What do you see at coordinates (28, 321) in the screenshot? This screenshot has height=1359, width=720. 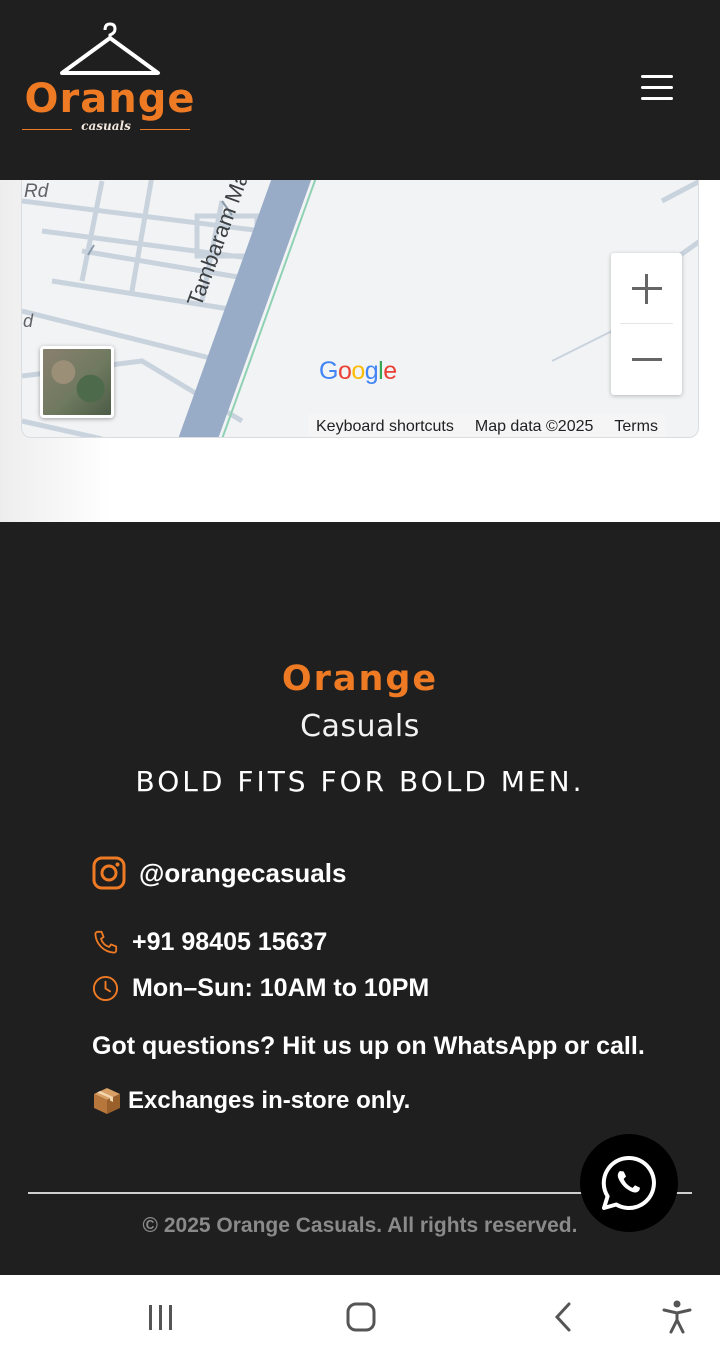 I see `map-street-label: d` at bounding box center [28, 321].